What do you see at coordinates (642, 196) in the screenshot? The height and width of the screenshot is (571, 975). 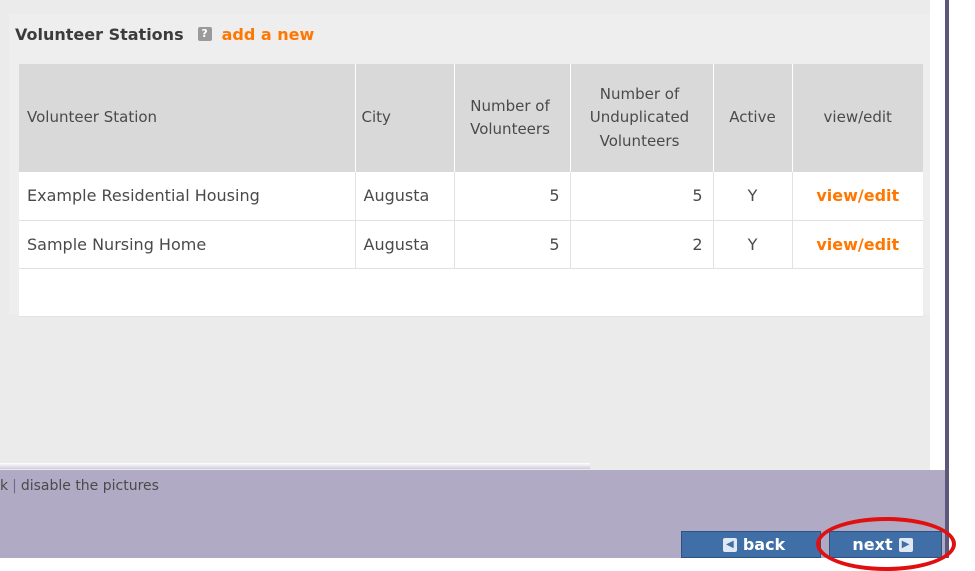 I see `cell-number-unduplicated: 5` at bounding box center [642, 196].